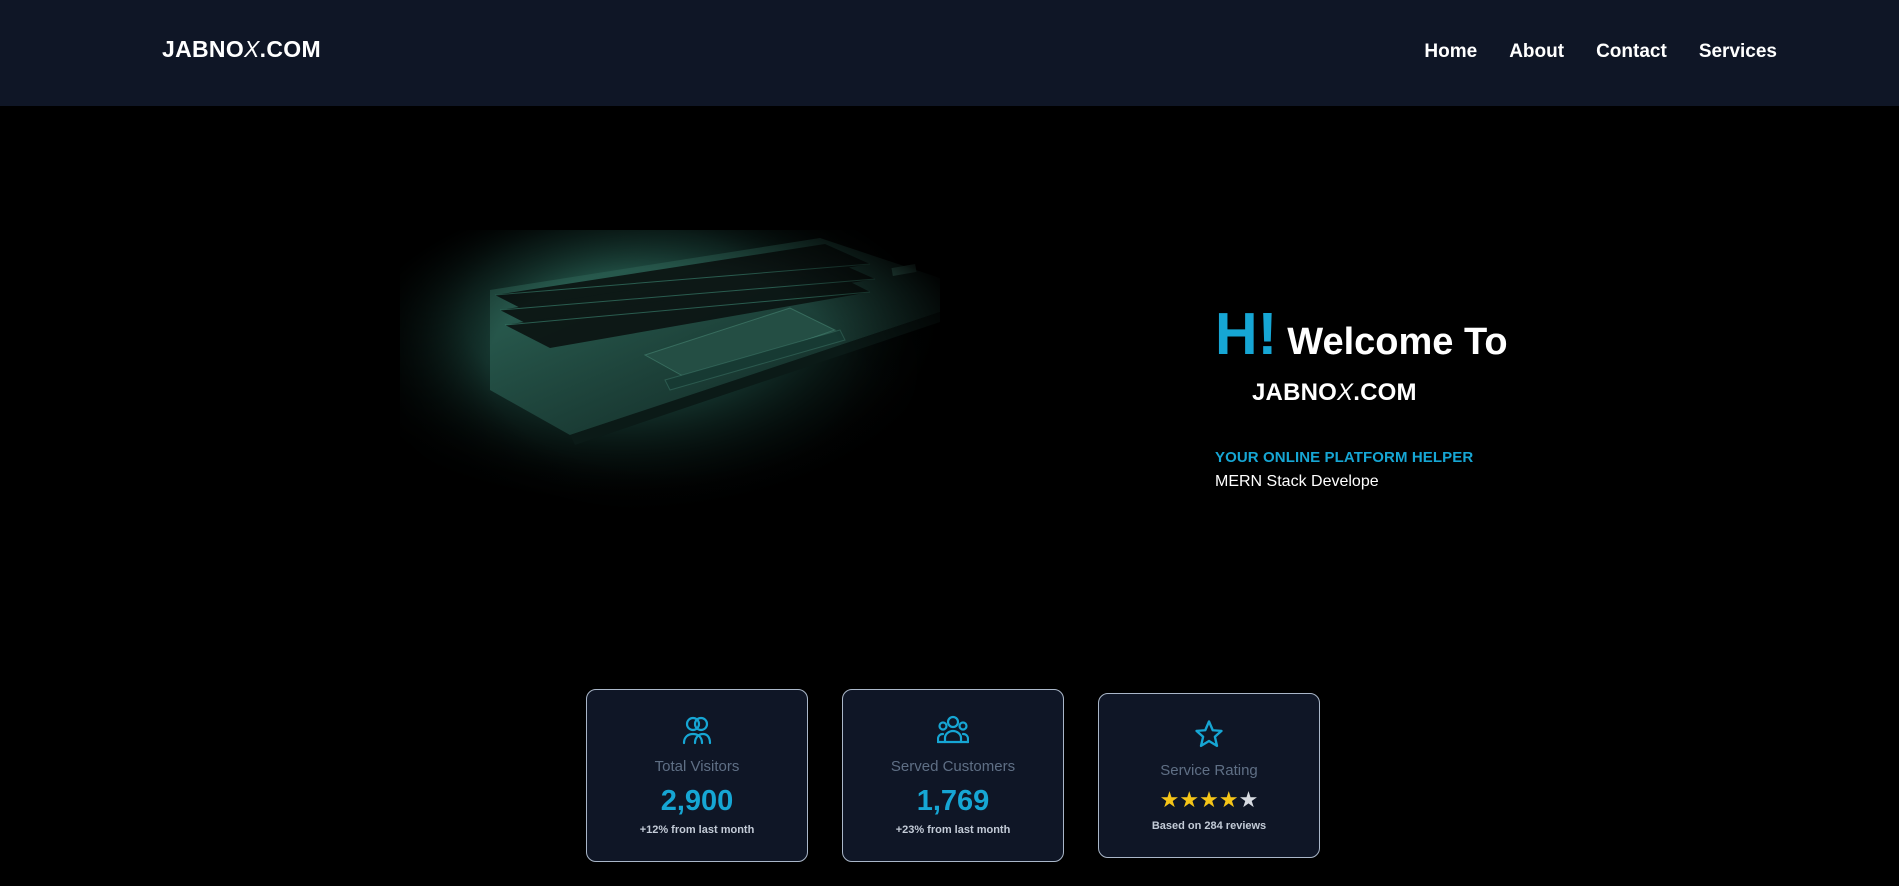 Image resolution: width=1899 pixels, height=886 pixels. I want to click on brand-text-suffix: .COM, so click(1385, 392).